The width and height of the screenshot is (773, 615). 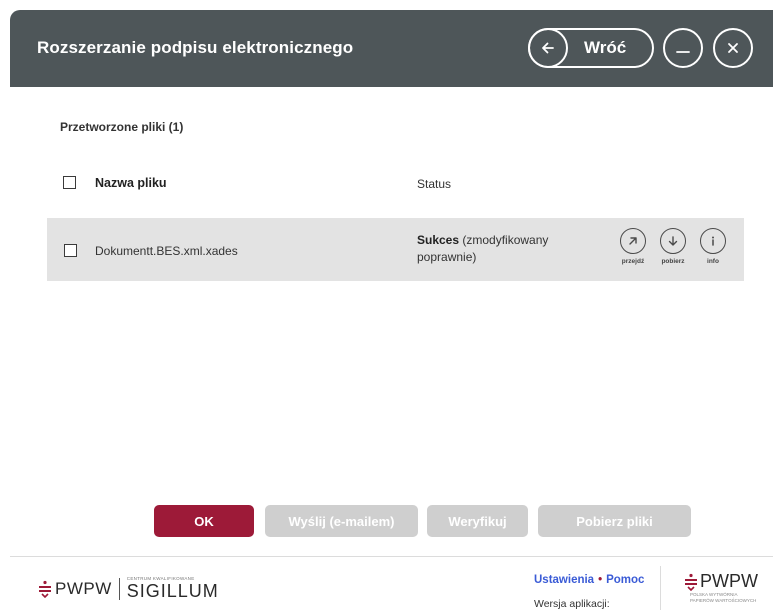 What do you see at coordinates (438, 240) in the screenshot?
I see `status-strong: Sukces` at bounding box center [438, 240].